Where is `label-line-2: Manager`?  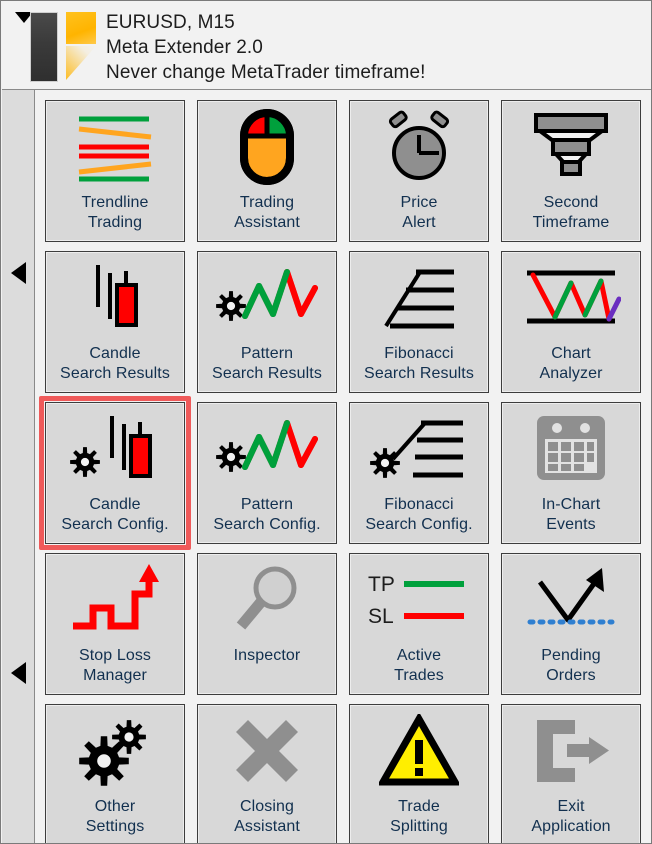 label-line-2: Manager is located at coordinates (115, 675).